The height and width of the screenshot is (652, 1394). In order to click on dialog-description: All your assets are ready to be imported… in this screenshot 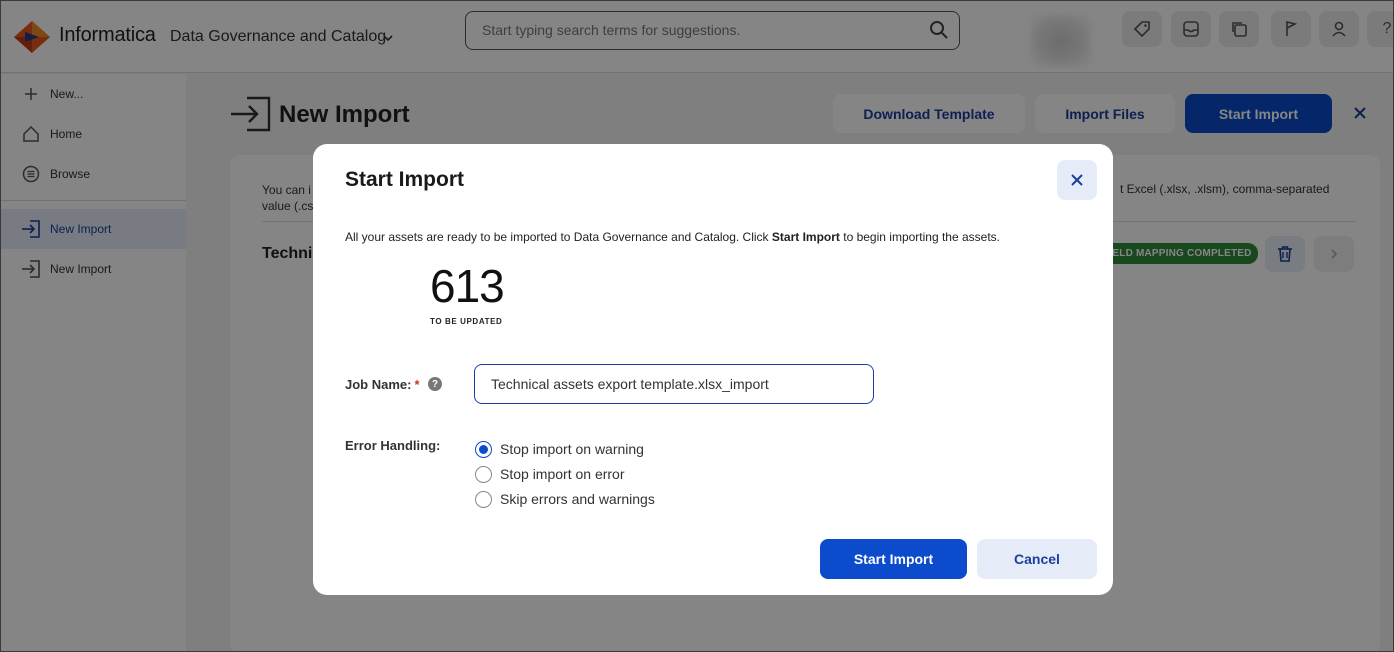, I will do `click(672, 237)`.